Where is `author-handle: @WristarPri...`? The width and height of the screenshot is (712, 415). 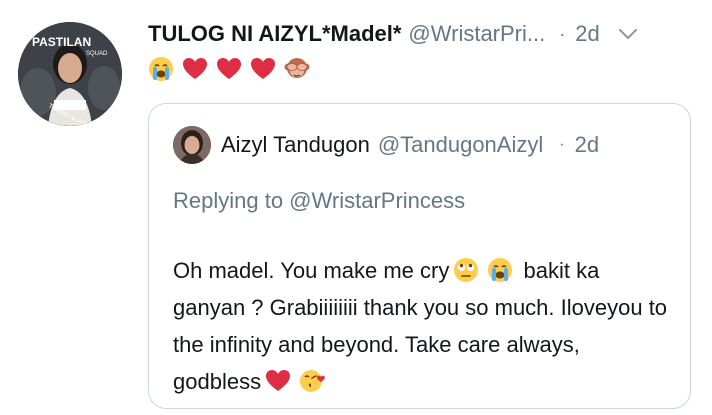 author-handle: @WristarPri... is located at coordinates (476, 34).